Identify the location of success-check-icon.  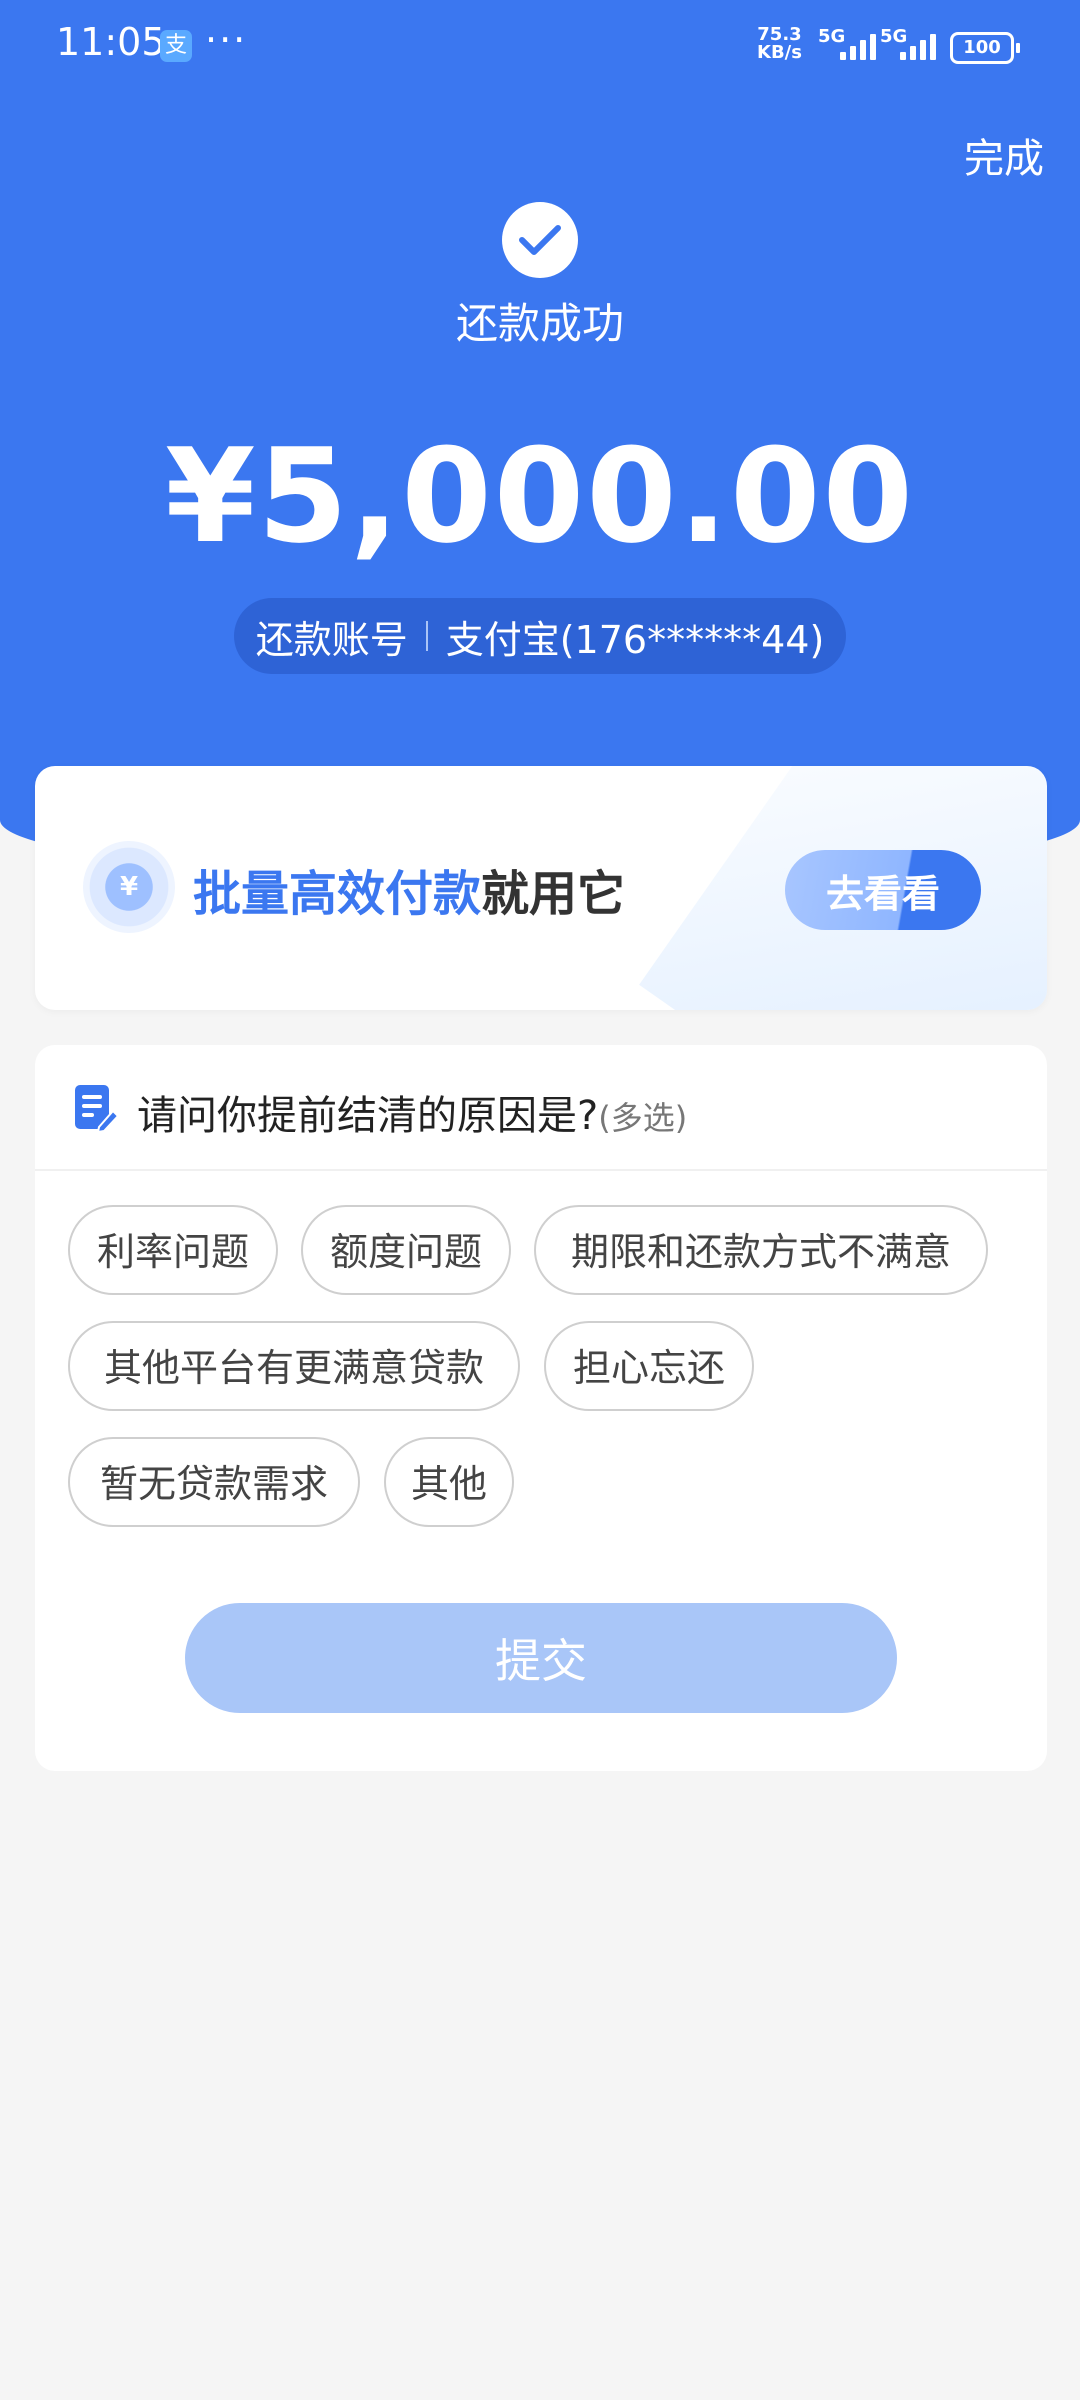
(540, 240).